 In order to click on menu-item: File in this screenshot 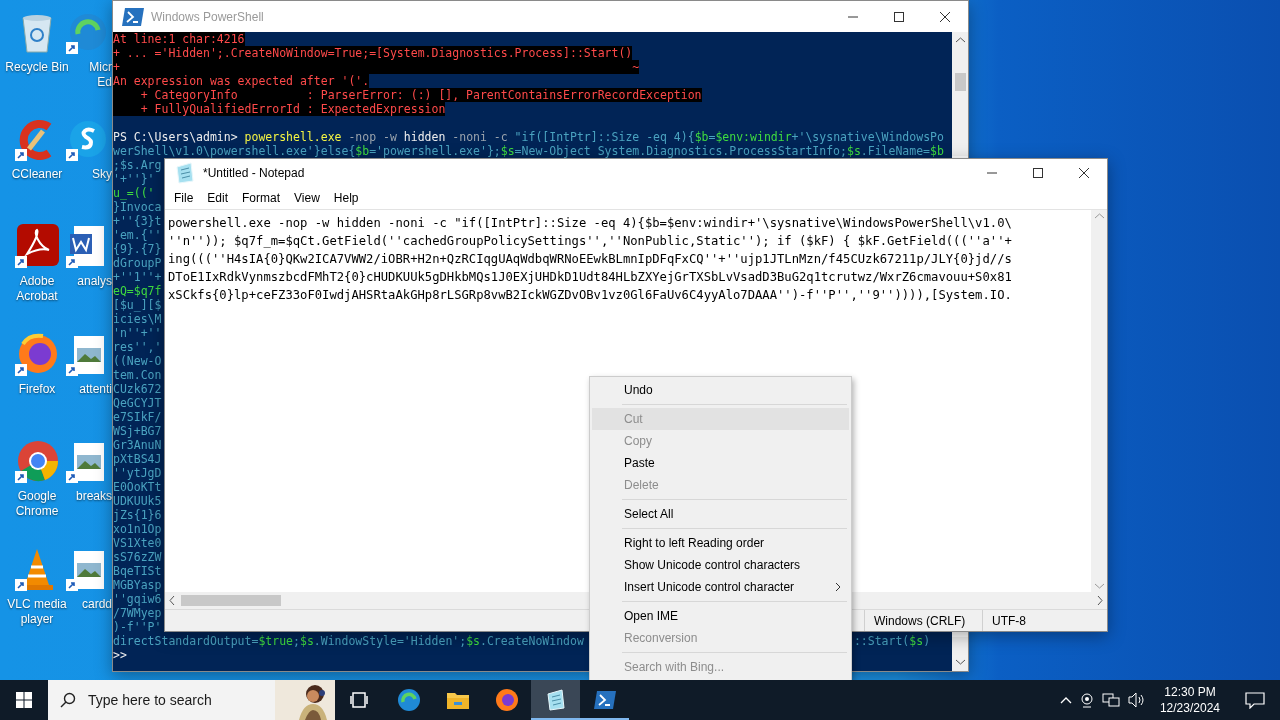, I will do `click(184, 198)`.